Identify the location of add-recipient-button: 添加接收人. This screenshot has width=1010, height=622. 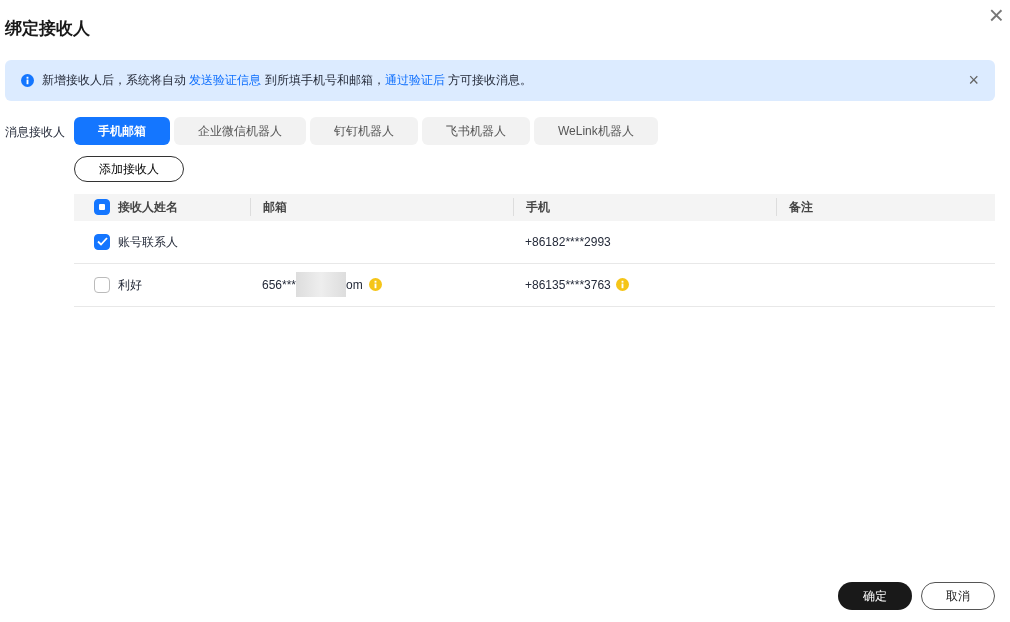
(129, 168).